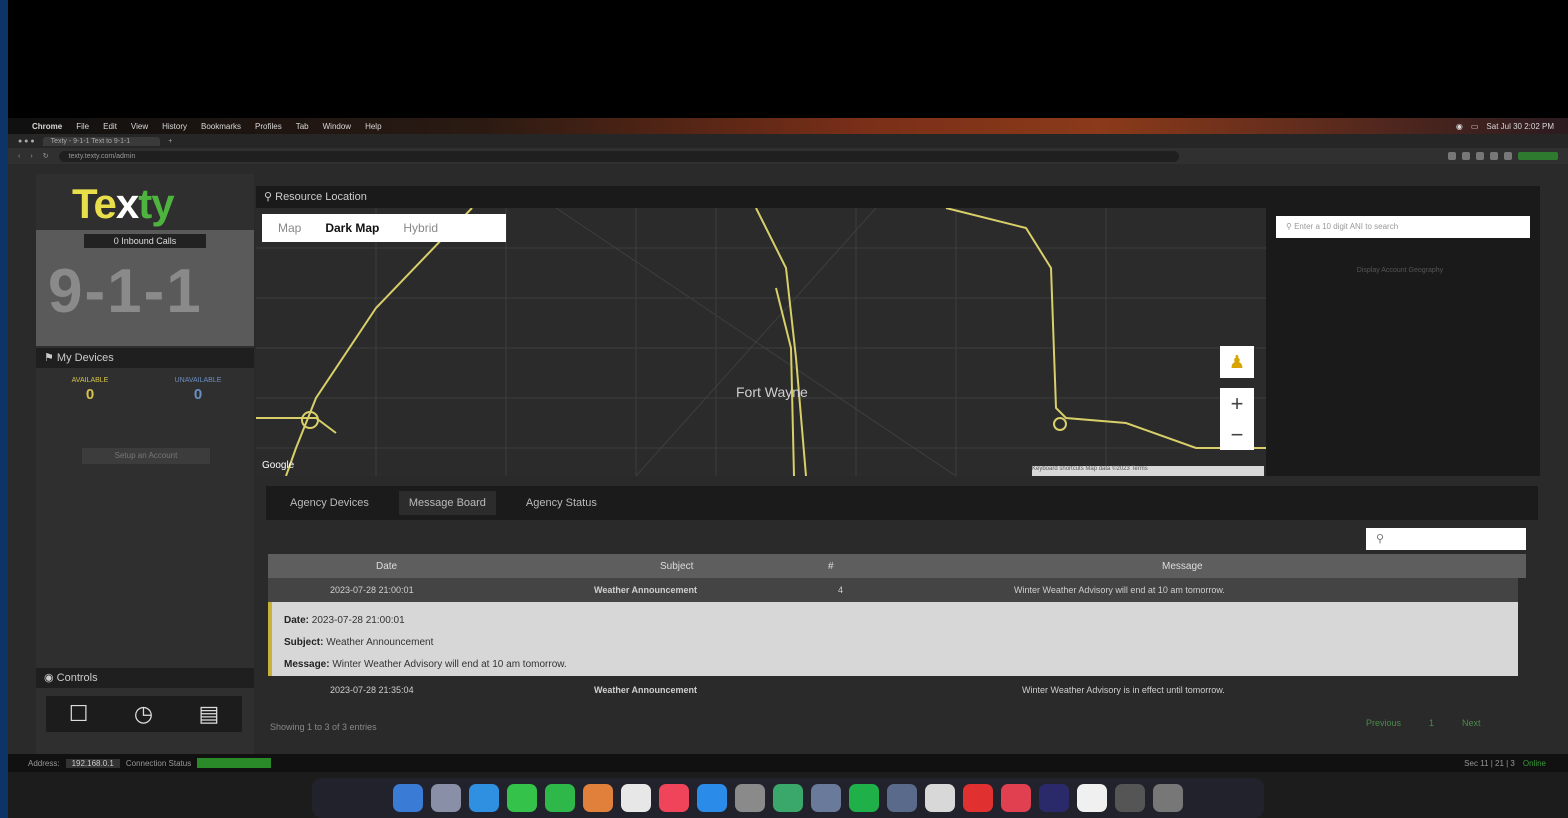 The width and height of the screenshot is (1568, 818). What do you see at coordinates (198, 390) in the screenshot?
I see `device-unavailable: UNAVAILABLE 0` at bounding box center [198, 390].